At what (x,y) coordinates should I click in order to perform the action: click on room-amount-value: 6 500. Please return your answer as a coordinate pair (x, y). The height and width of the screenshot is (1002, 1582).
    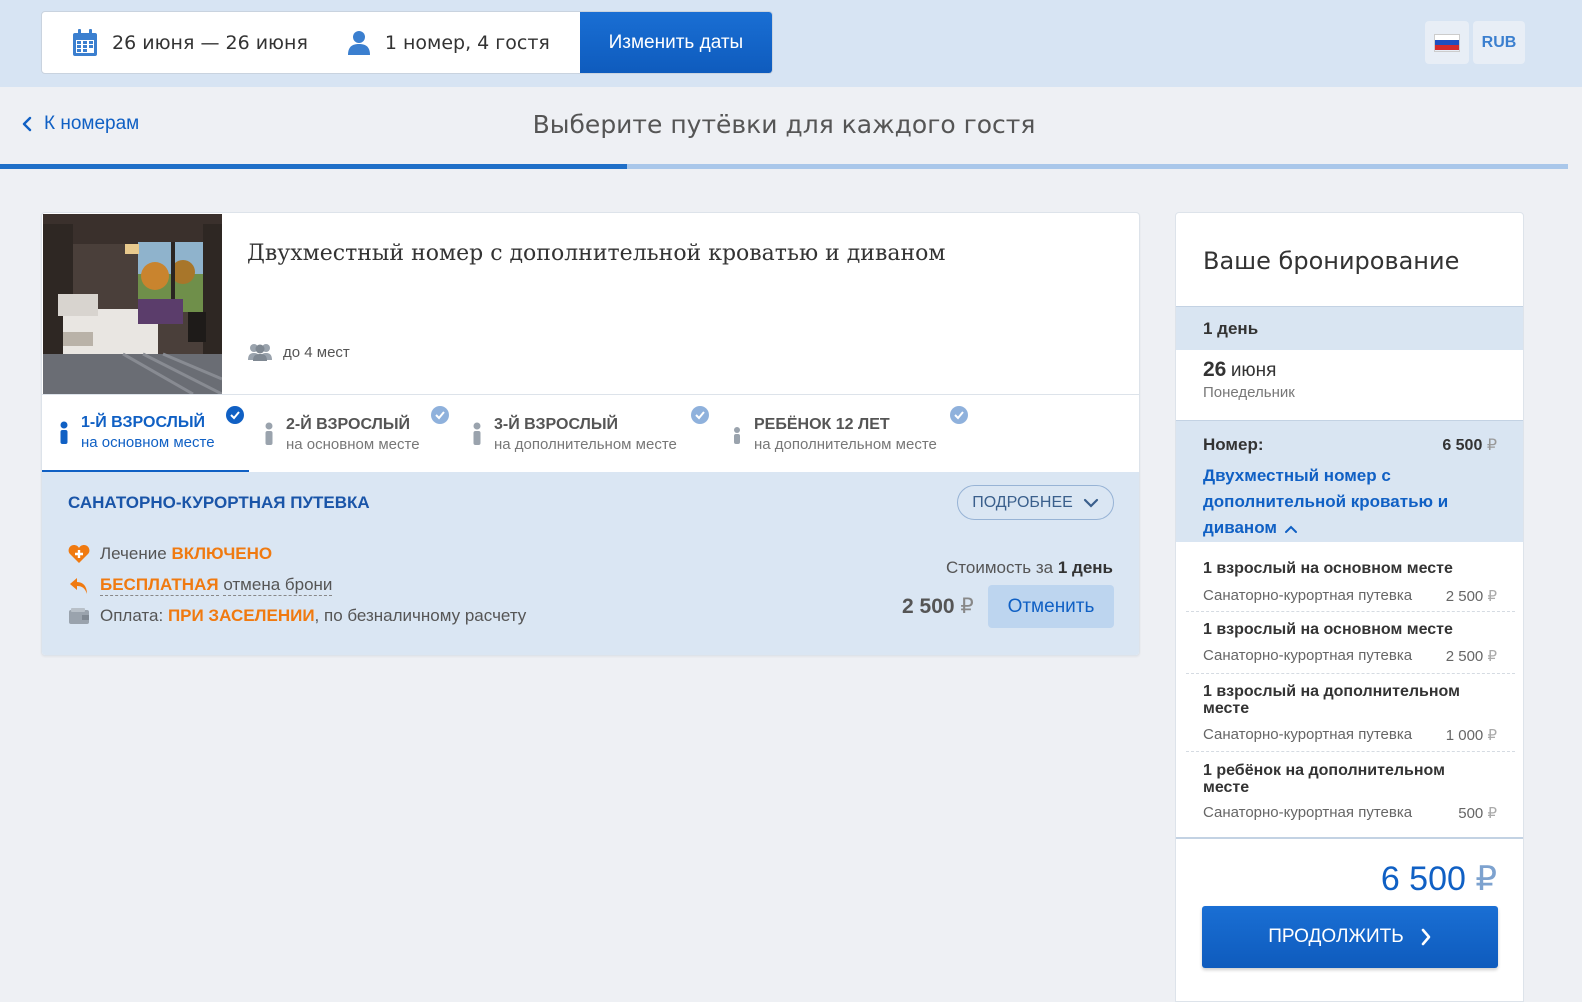
    Looking at the image, I should click on (1462, 445).